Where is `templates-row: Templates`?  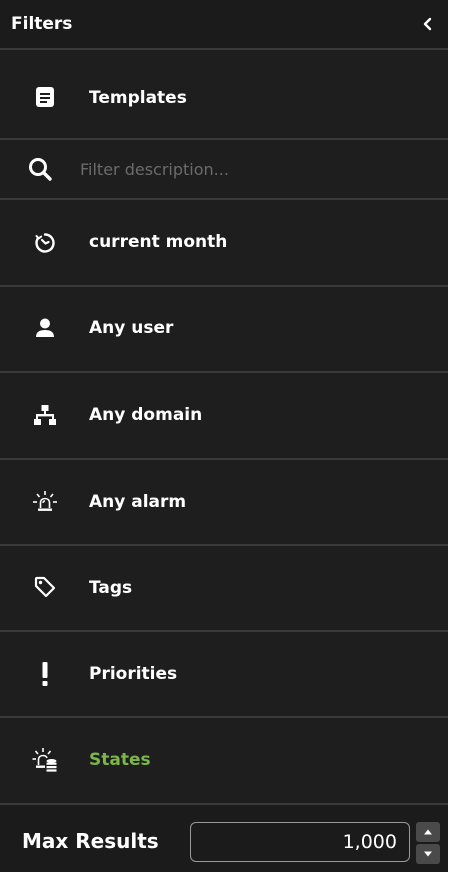
templates-row: Templates is located at coordinates (224, 95).